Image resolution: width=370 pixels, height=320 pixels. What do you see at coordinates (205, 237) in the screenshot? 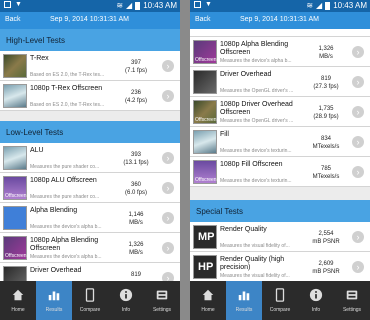
I see `test-thumbnail: MP` at bounding box center [205, 237].